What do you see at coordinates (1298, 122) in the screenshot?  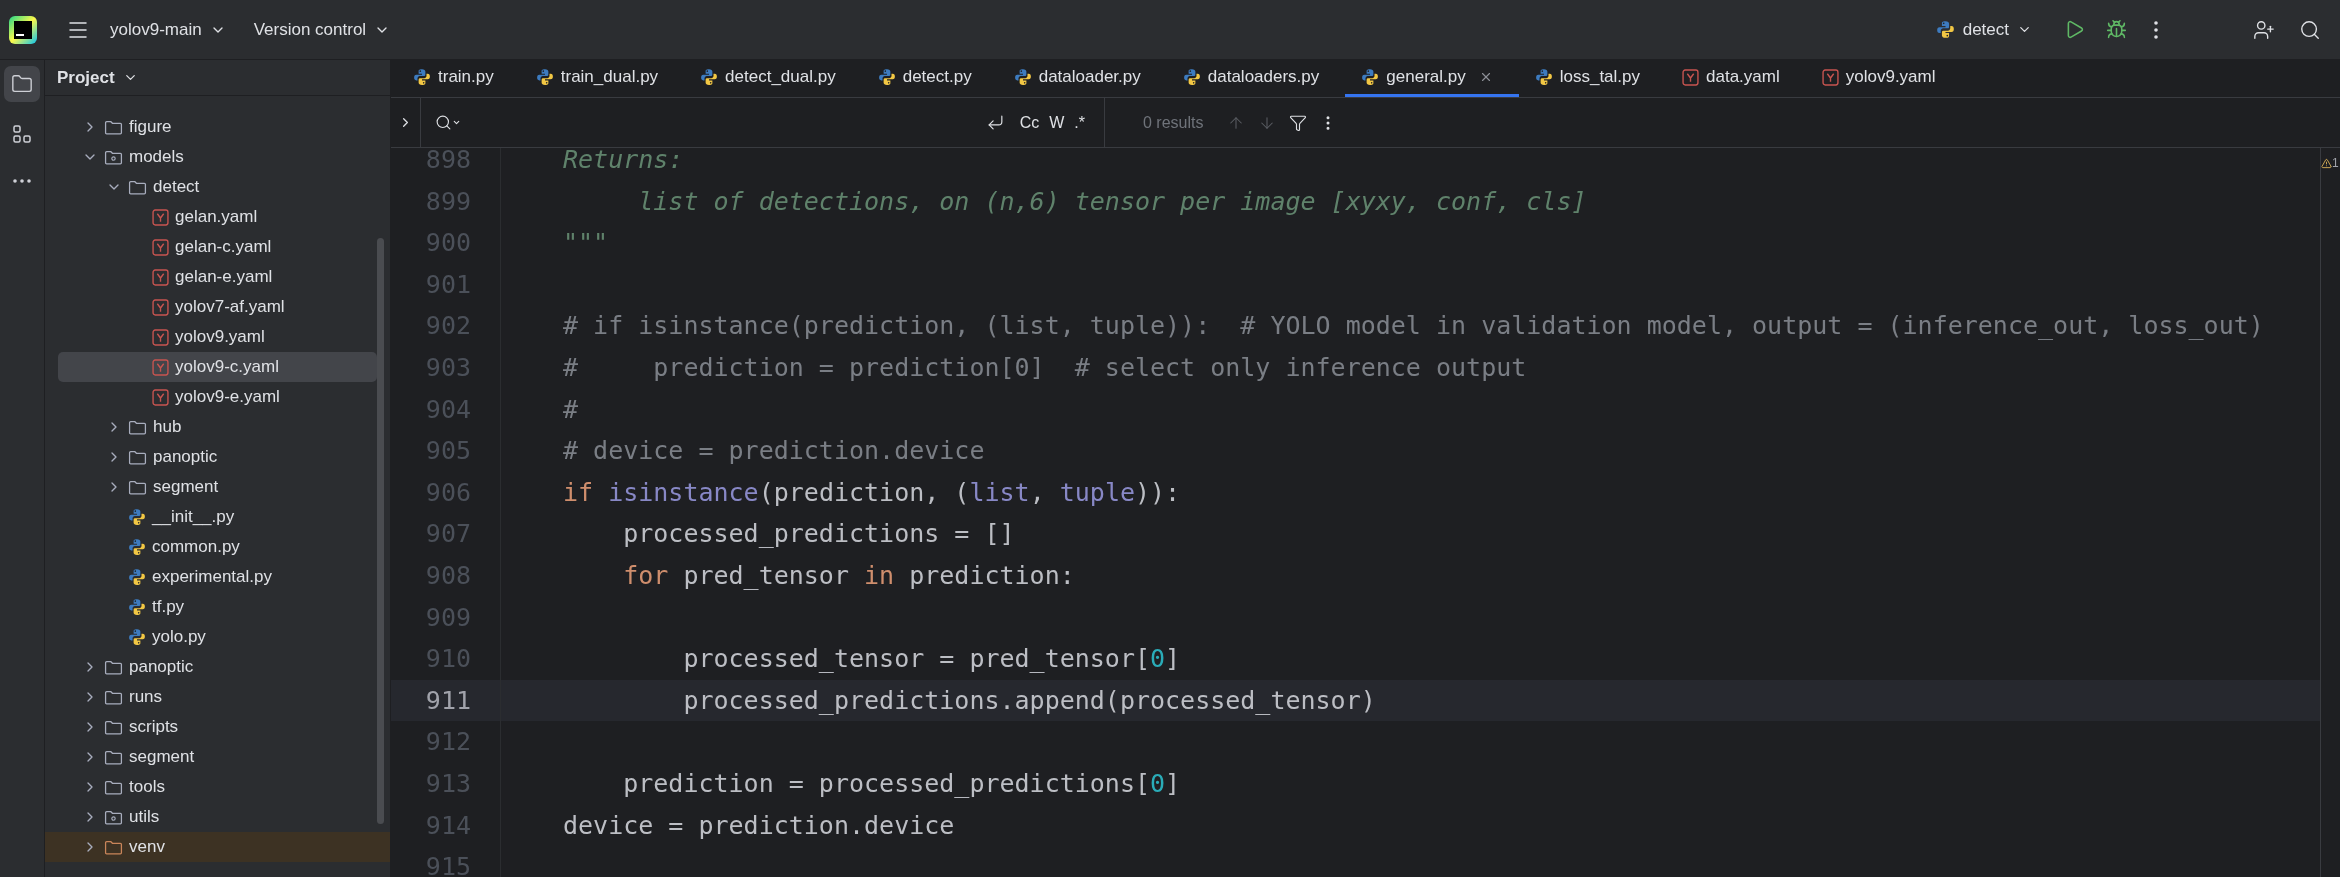 I see `filter-icon` at bounding box center [1298, 122].